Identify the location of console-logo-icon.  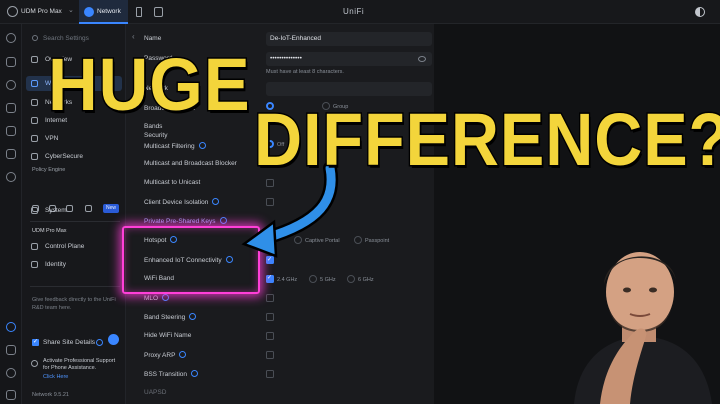
(12, 11).